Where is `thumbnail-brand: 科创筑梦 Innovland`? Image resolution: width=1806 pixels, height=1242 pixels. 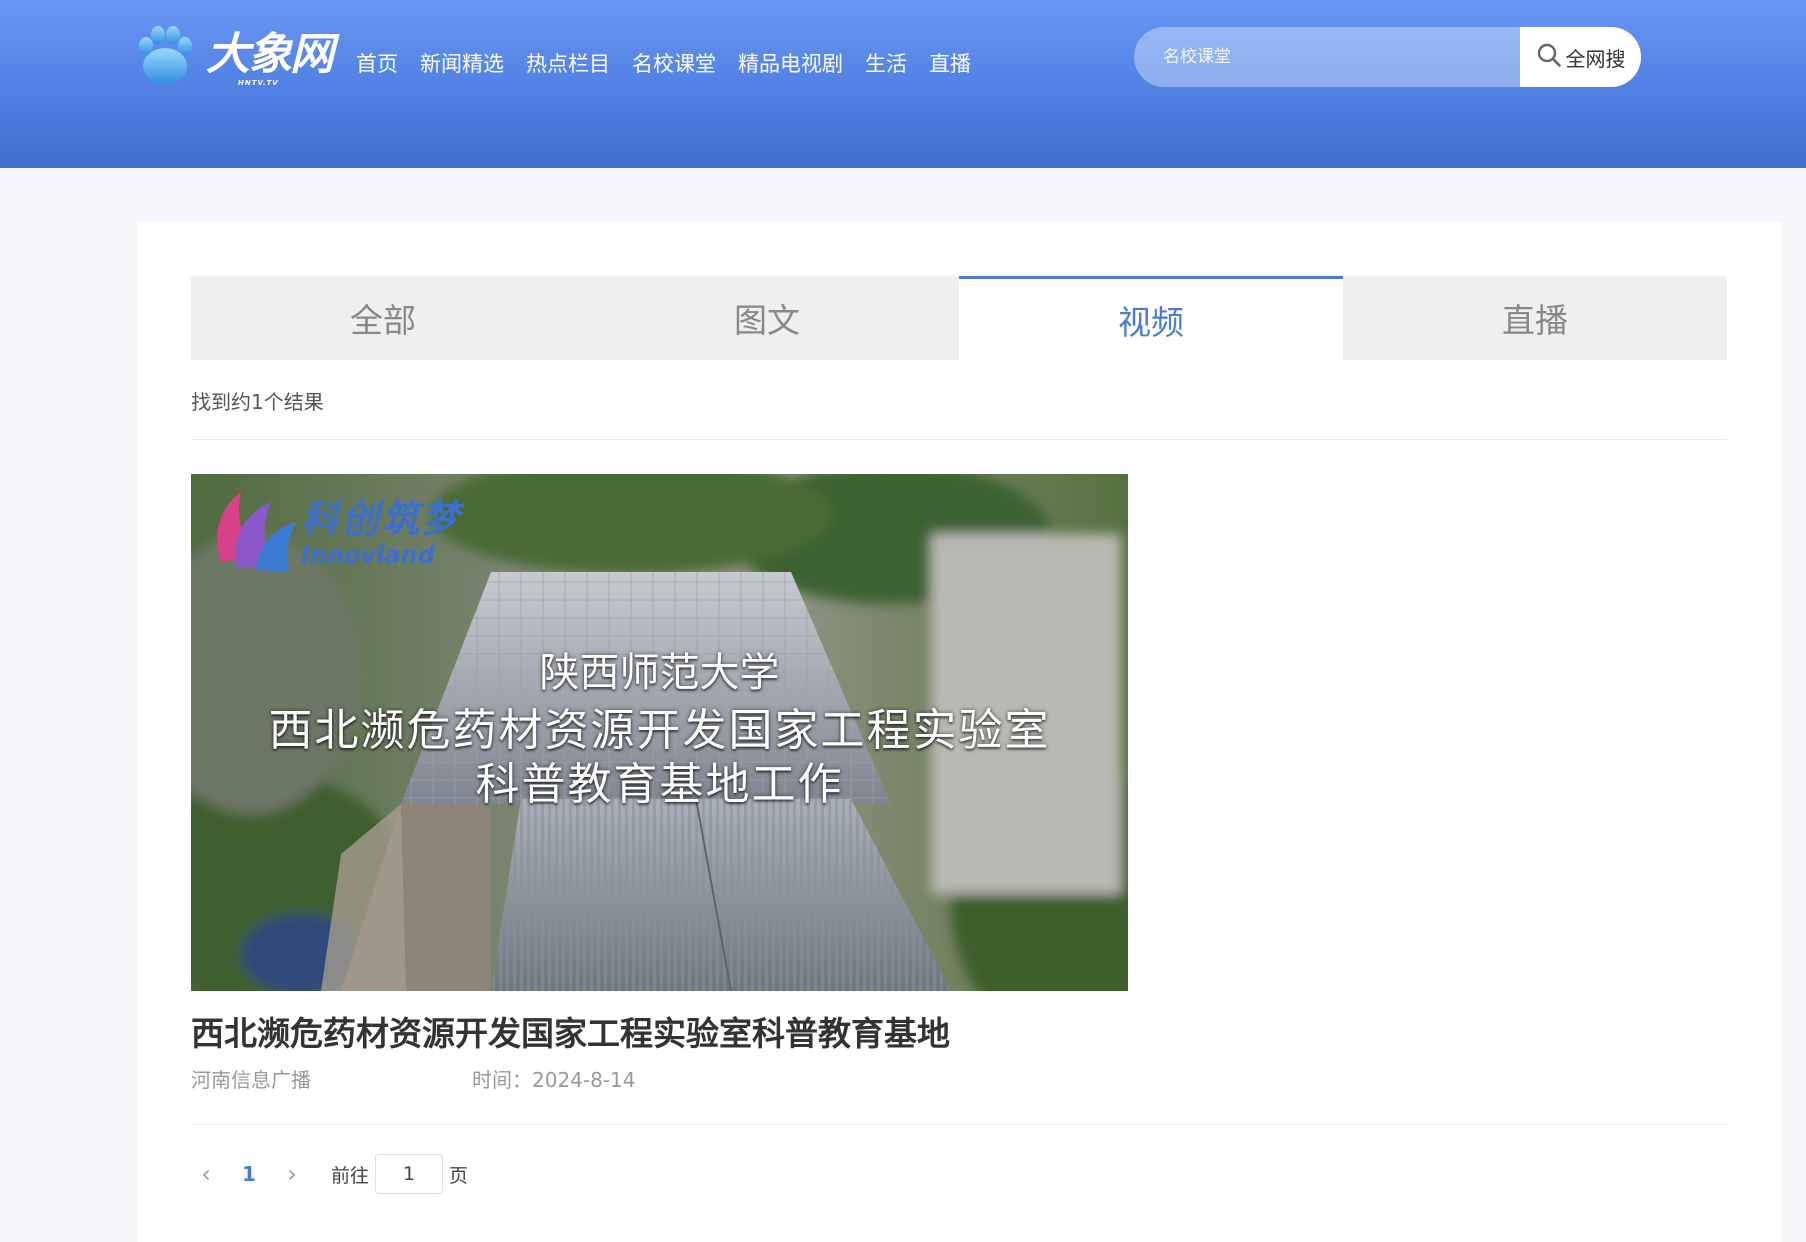
thumbnail-brand: 科创筑梦 Innovland is located at coordinates (381, 528).